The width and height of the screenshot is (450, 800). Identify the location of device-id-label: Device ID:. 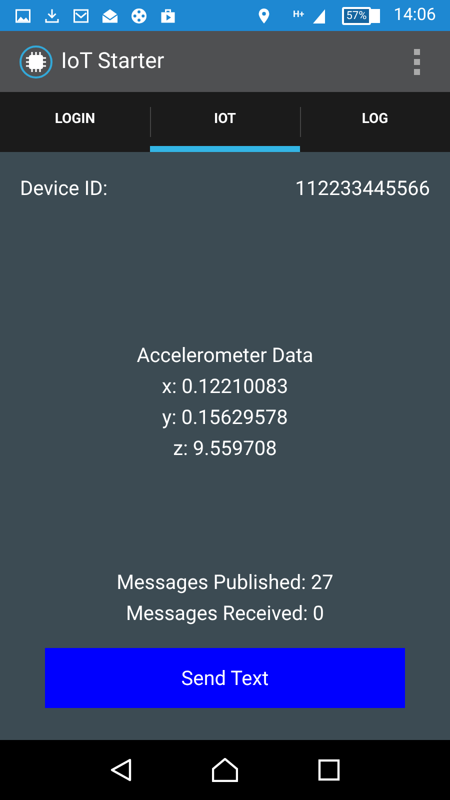
(64, 188).